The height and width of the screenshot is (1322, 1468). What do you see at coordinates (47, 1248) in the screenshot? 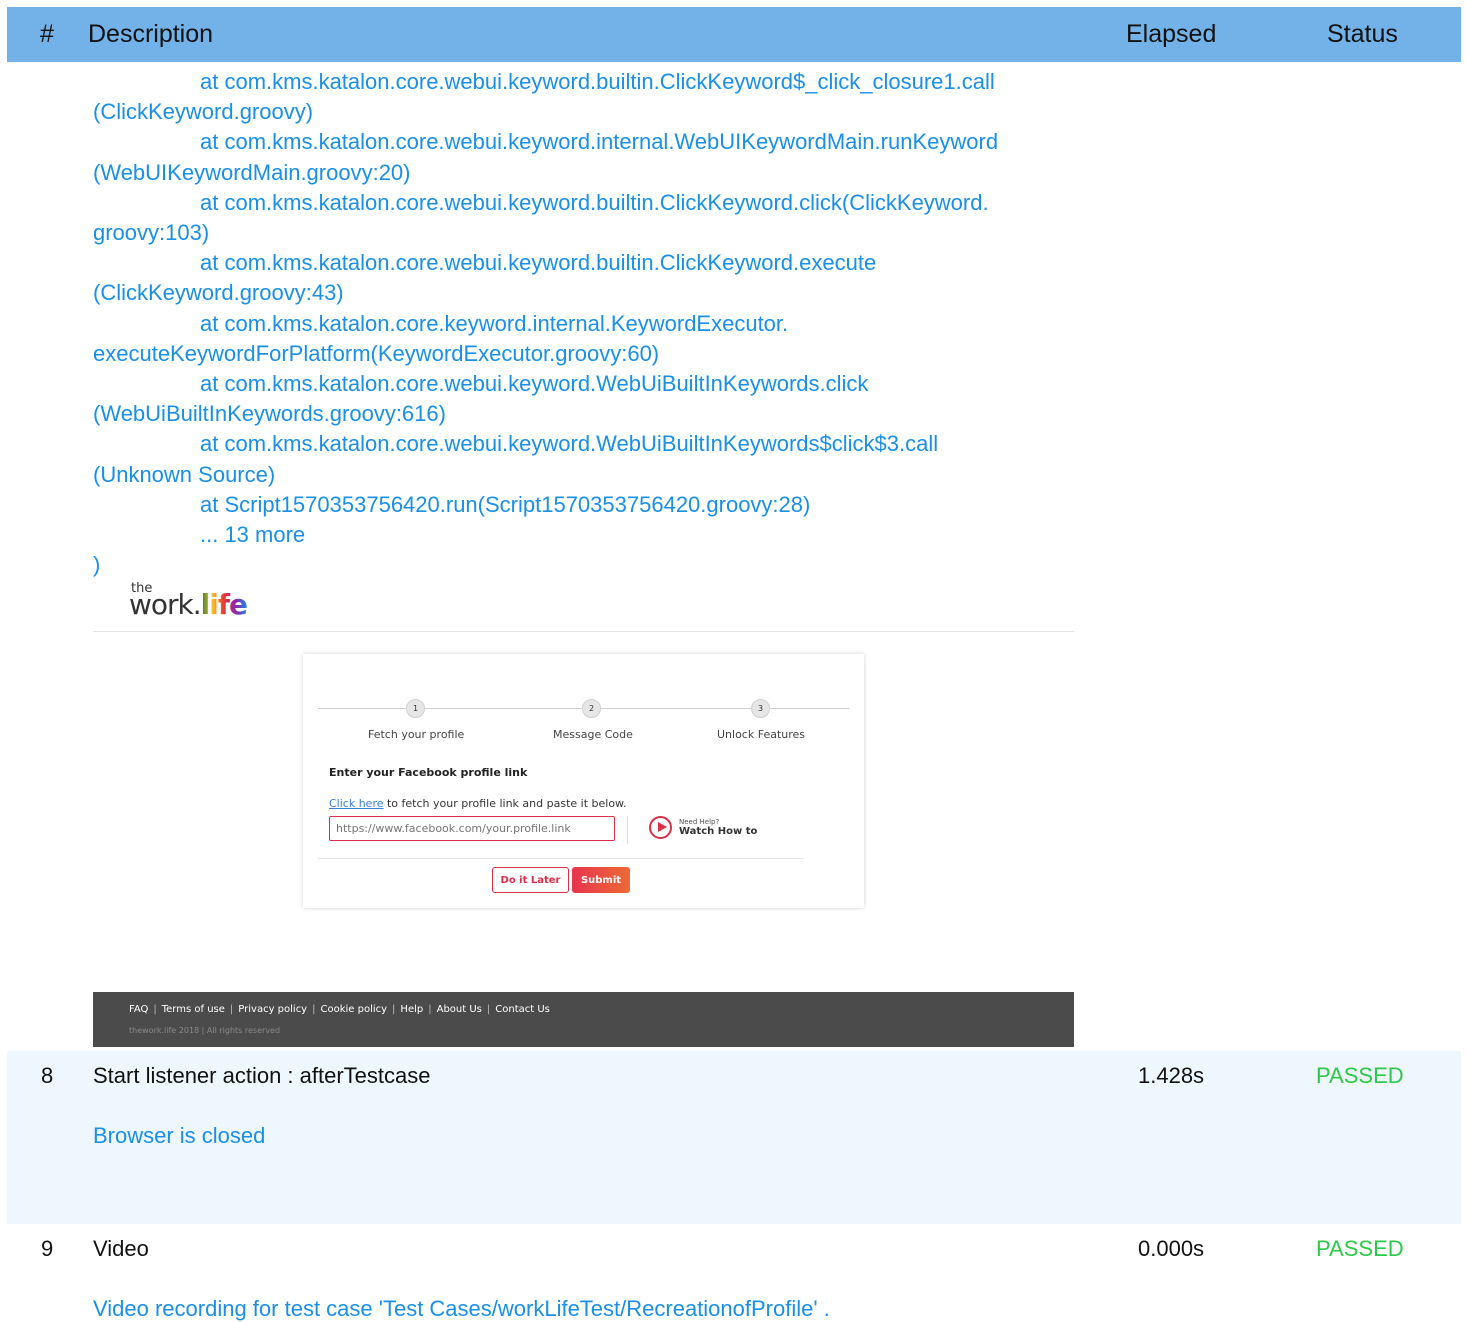
I see `row-number: 9` at bounding box center [47, 1248].